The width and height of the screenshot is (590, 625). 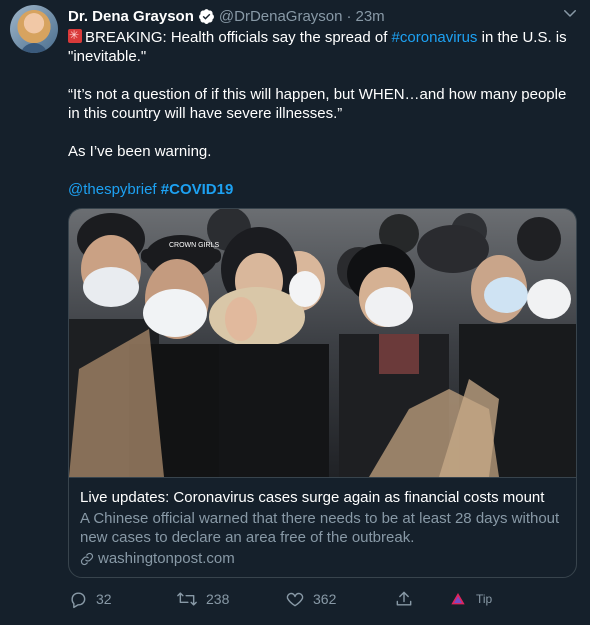 What do you see at coordinates (140, 151) in the screenshot?
I see `tweet-warning: As I’ve been warning.` at bounding box center [140, 151].